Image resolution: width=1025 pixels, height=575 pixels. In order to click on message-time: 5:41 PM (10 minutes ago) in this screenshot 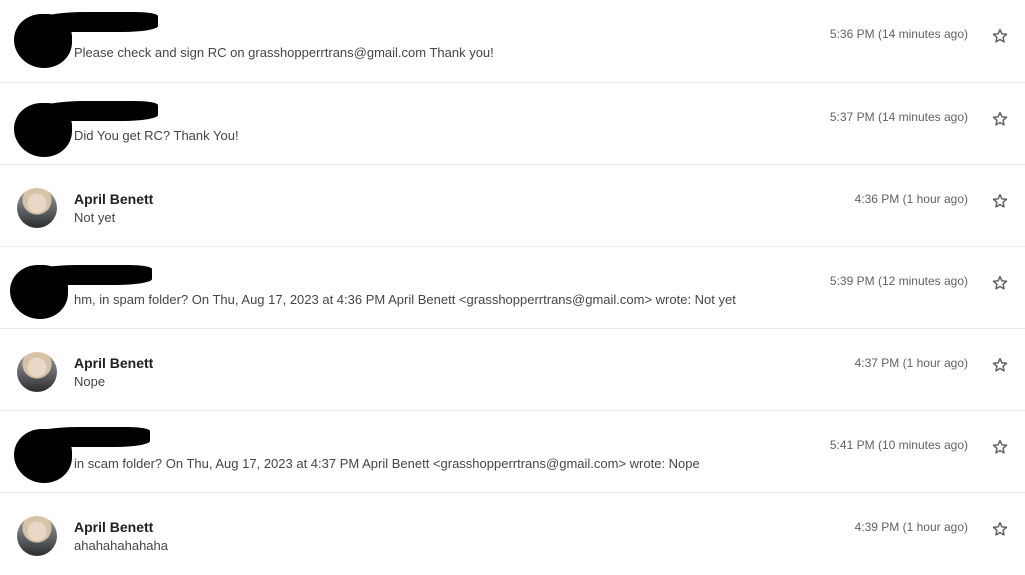, I will do `click(898, 445)`.